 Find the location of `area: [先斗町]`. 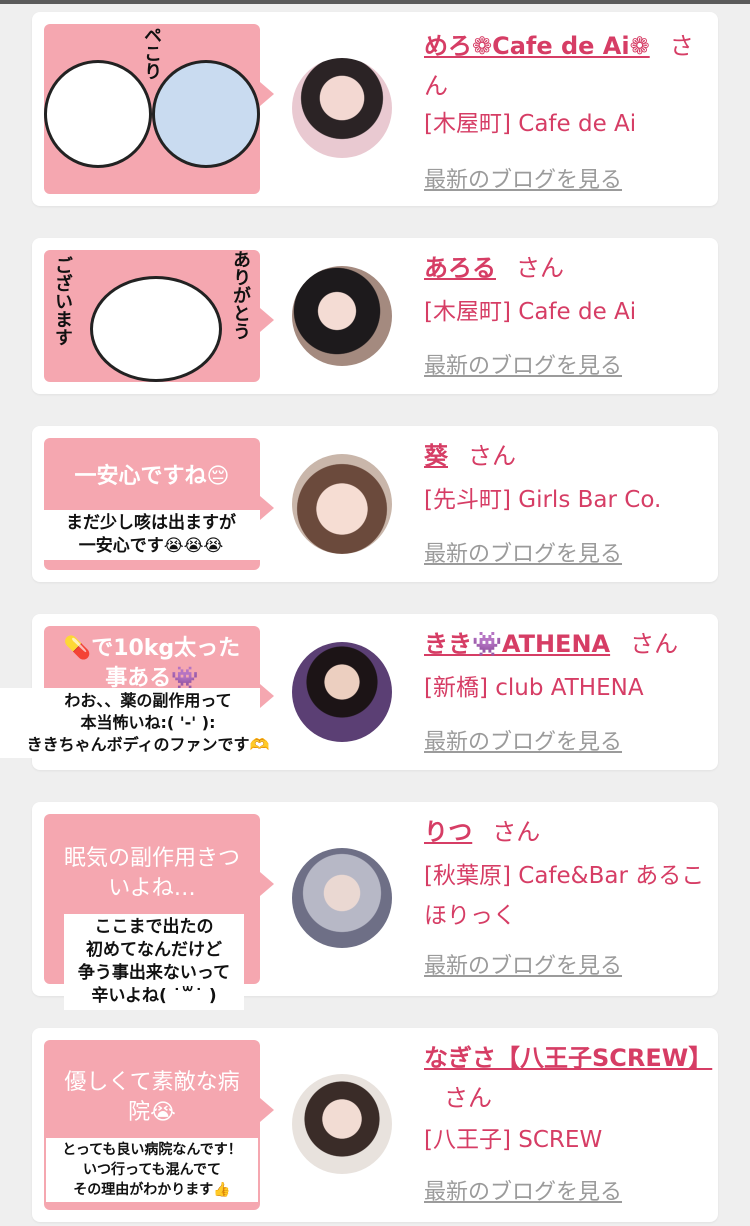

area: [先斗町] is located at coordinates (467, 500).